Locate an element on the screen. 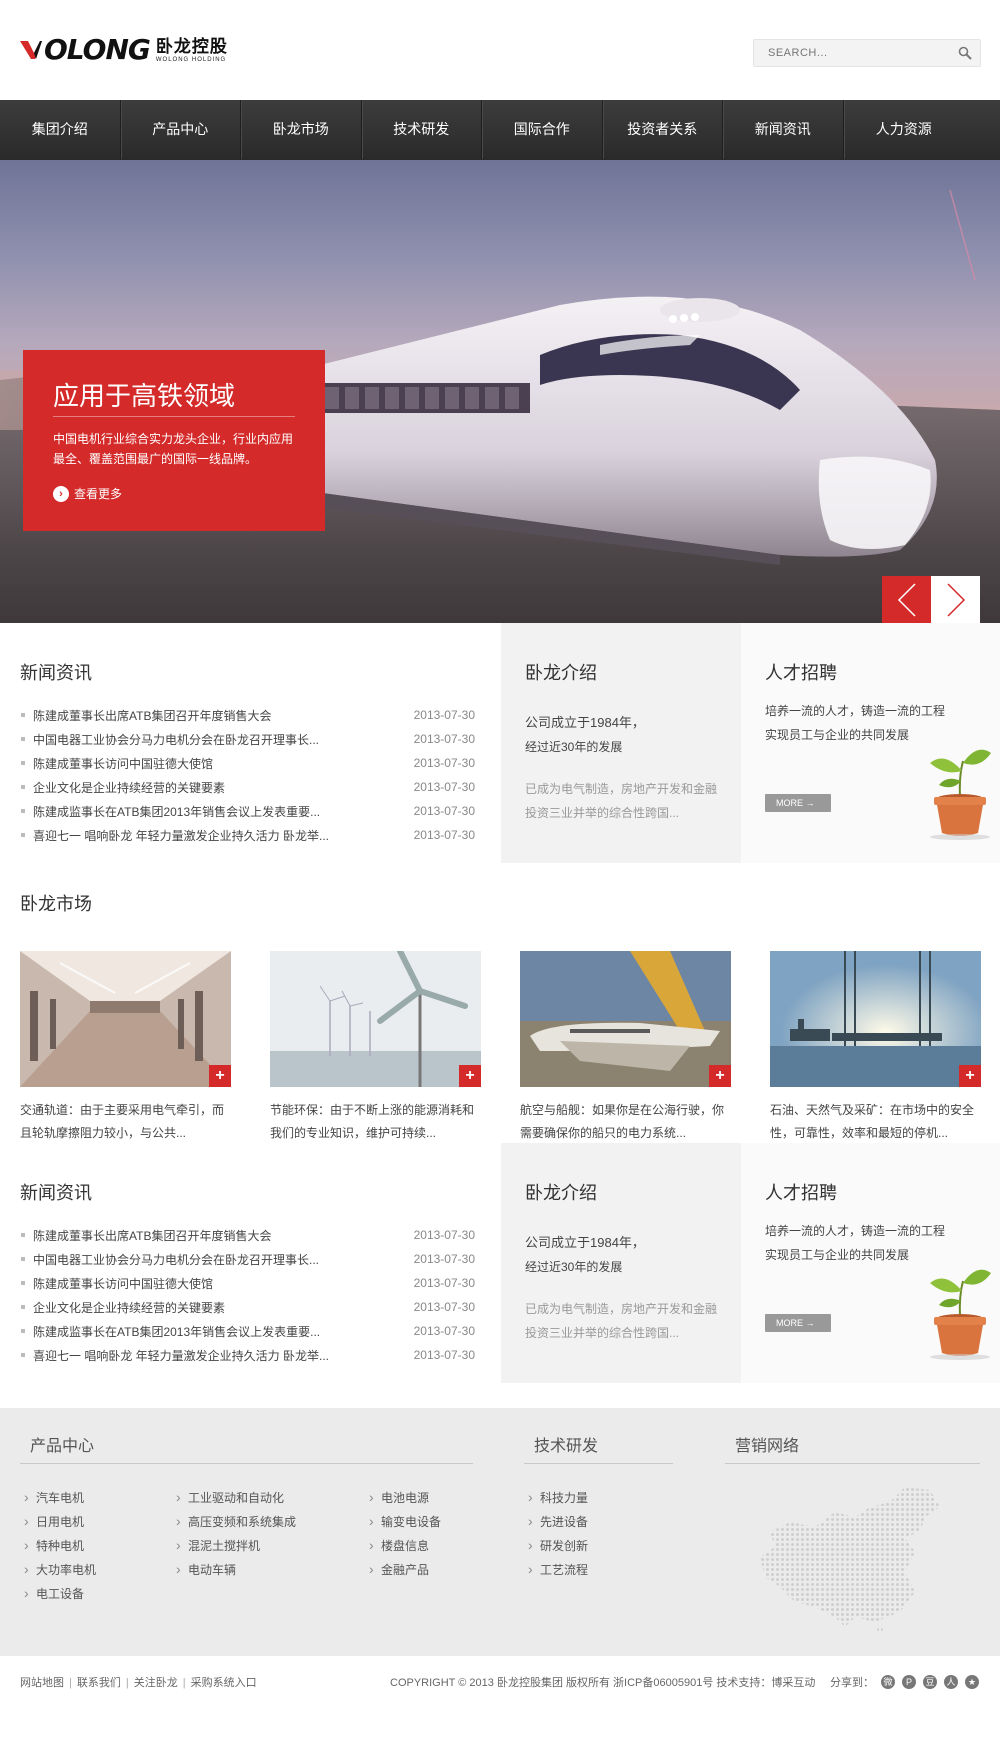  slider-prev-button is located at coordinates (906, 599).